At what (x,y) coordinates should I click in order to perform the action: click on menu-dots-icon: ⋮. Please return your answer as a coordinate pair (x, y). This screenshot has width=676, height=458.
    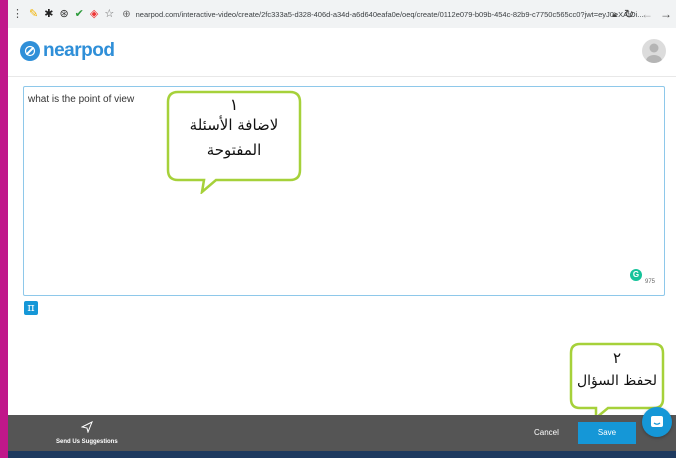
    Looking at the image, I should click on (17, 14).